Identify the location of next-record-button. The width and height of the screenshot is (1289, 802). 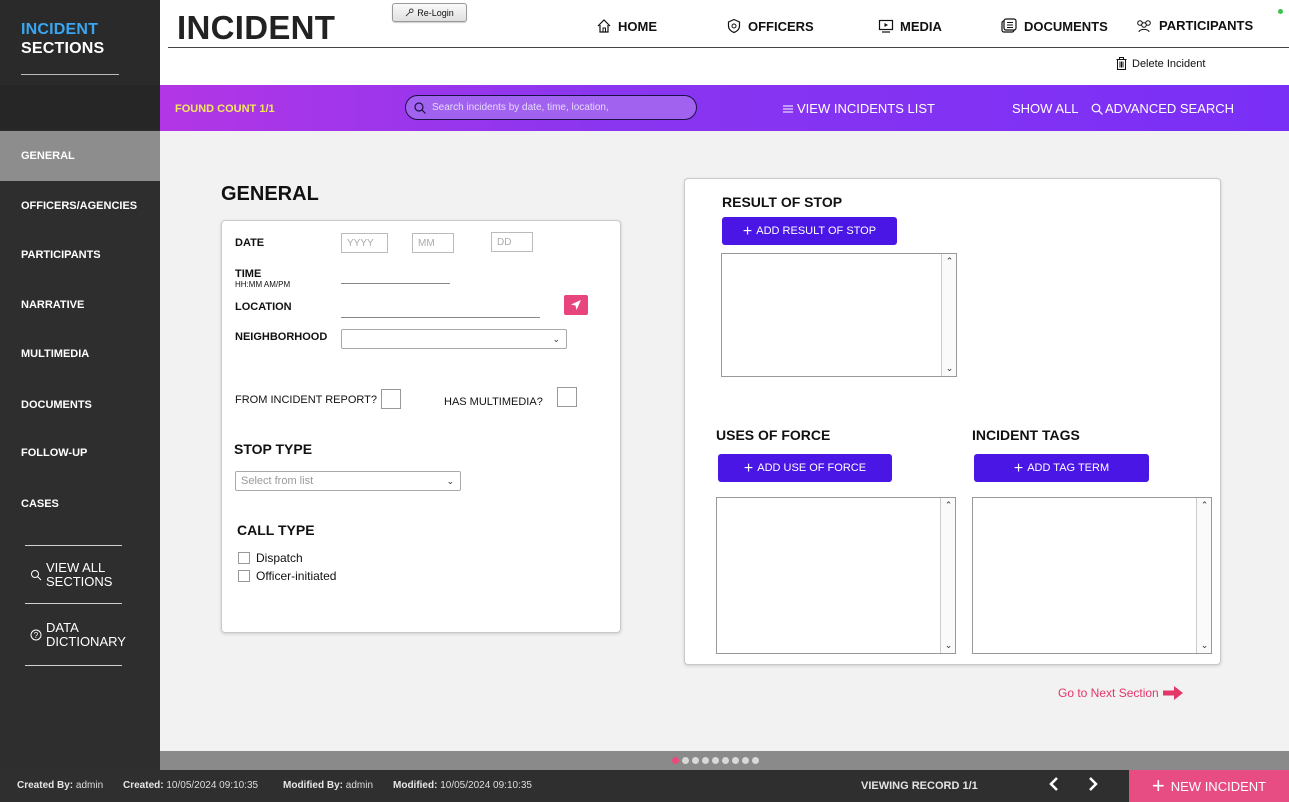
(1093, 786).